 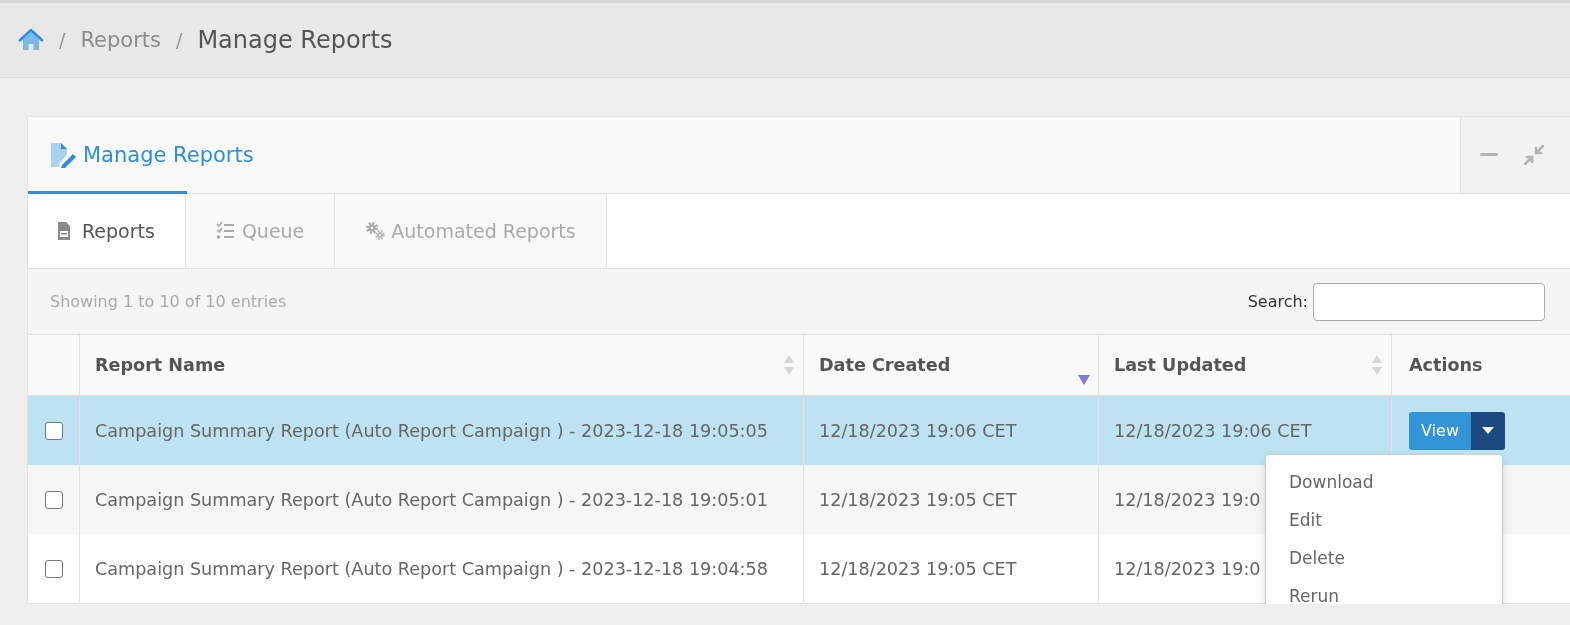 I want to click on entries-info: Showing 1 to 10 of 10 entries, so click(x=168, y=301).